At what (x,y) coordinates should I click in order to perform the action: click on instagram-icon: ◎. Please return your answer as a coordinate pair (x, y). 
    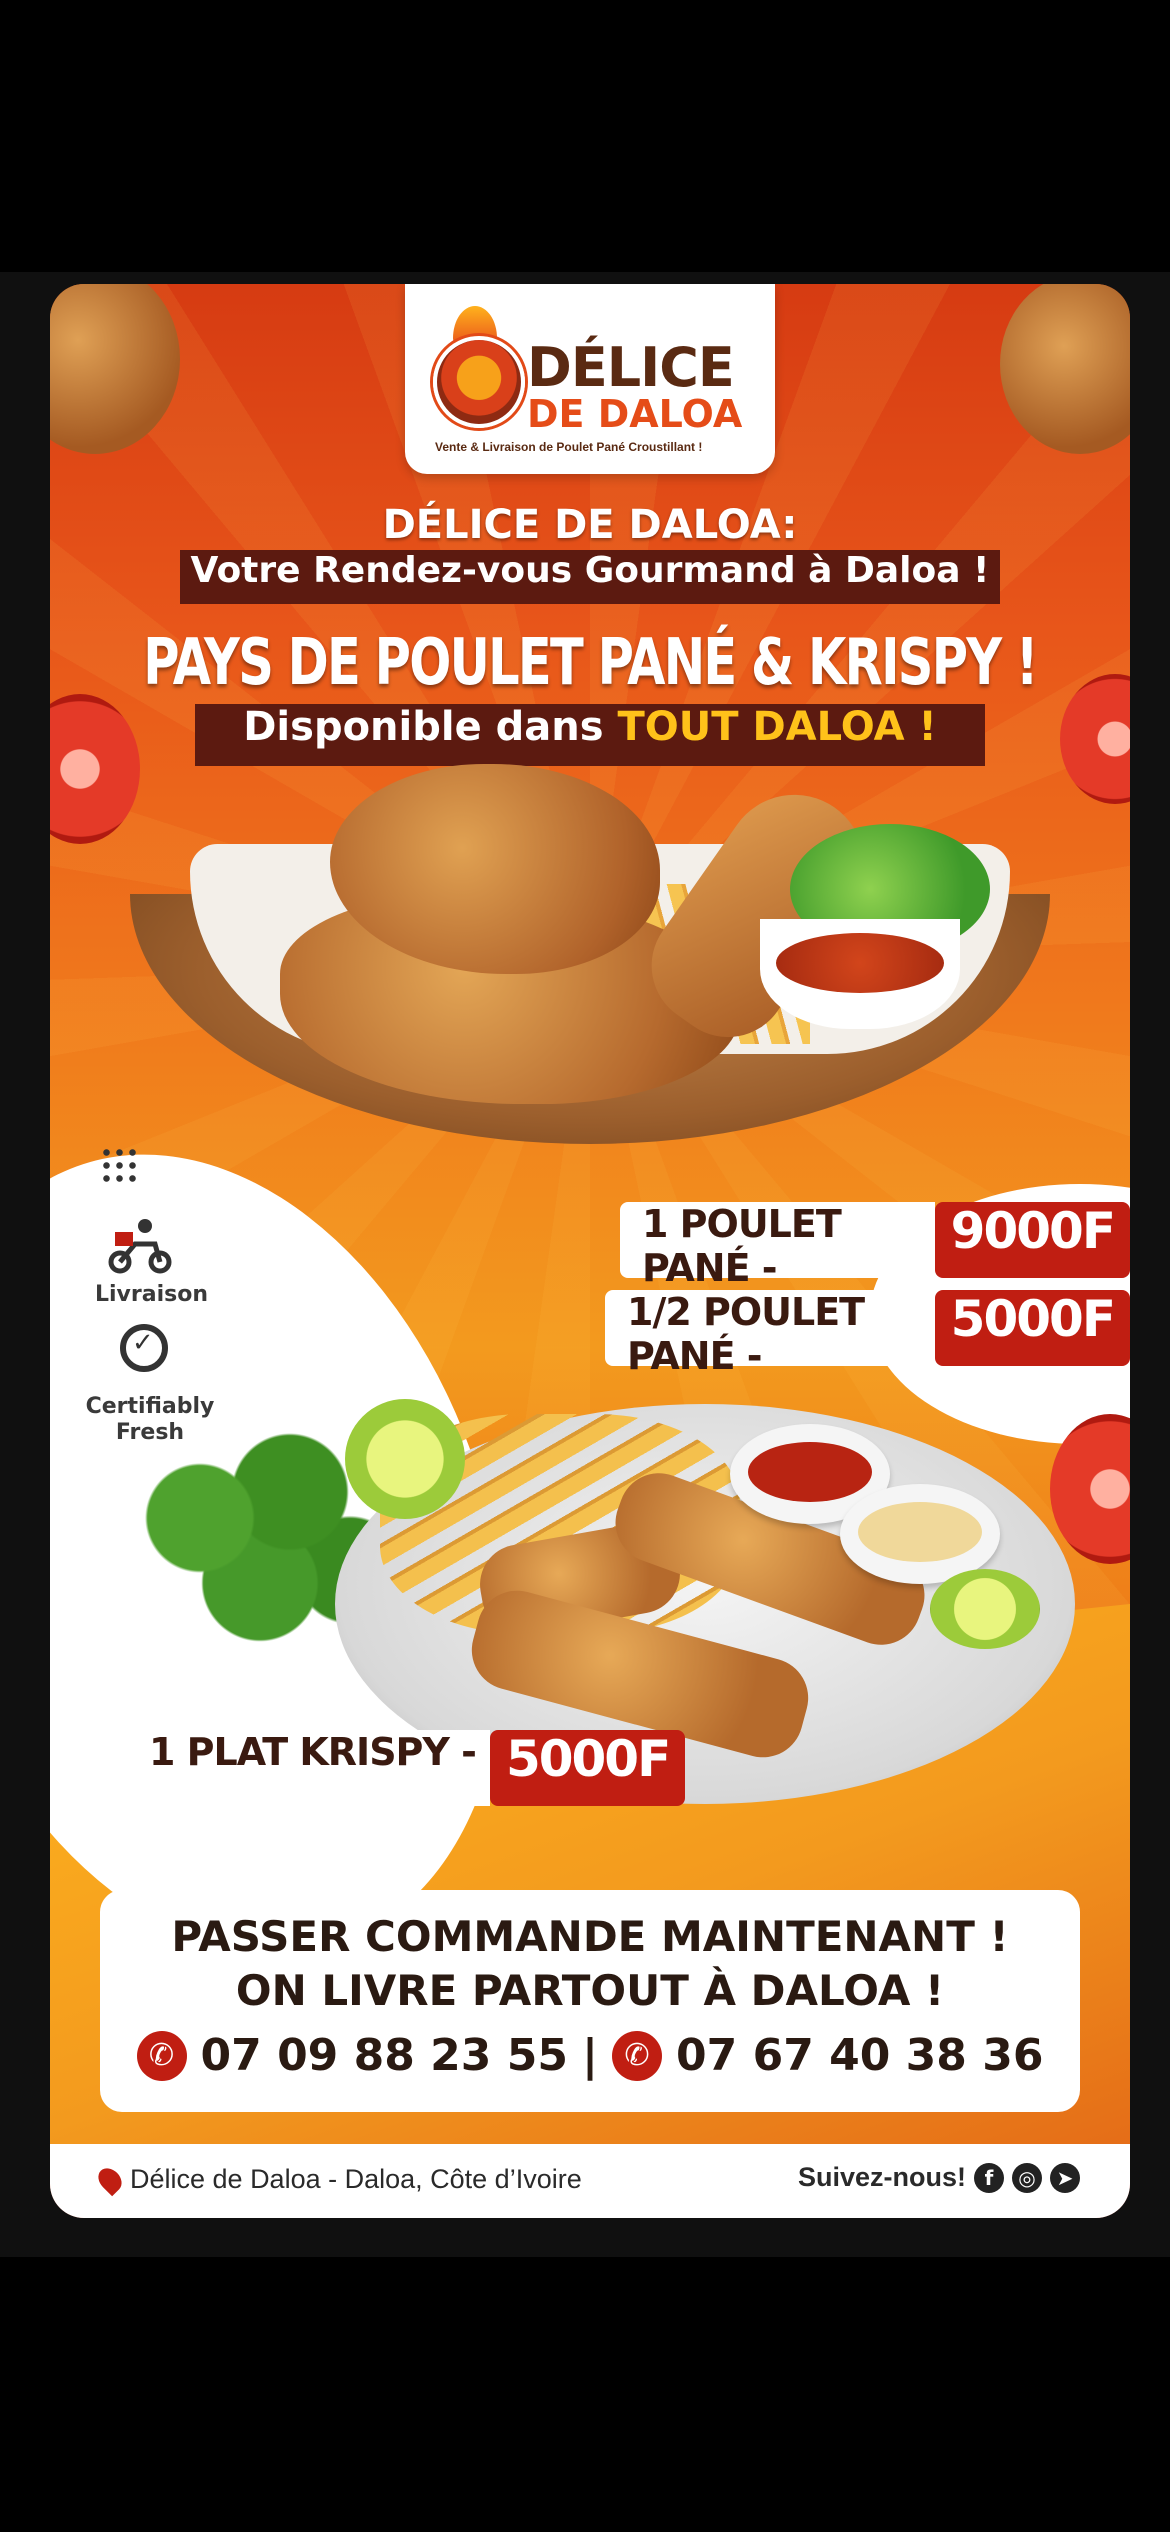
    Looking at the image, I should click on (1027, 2177).